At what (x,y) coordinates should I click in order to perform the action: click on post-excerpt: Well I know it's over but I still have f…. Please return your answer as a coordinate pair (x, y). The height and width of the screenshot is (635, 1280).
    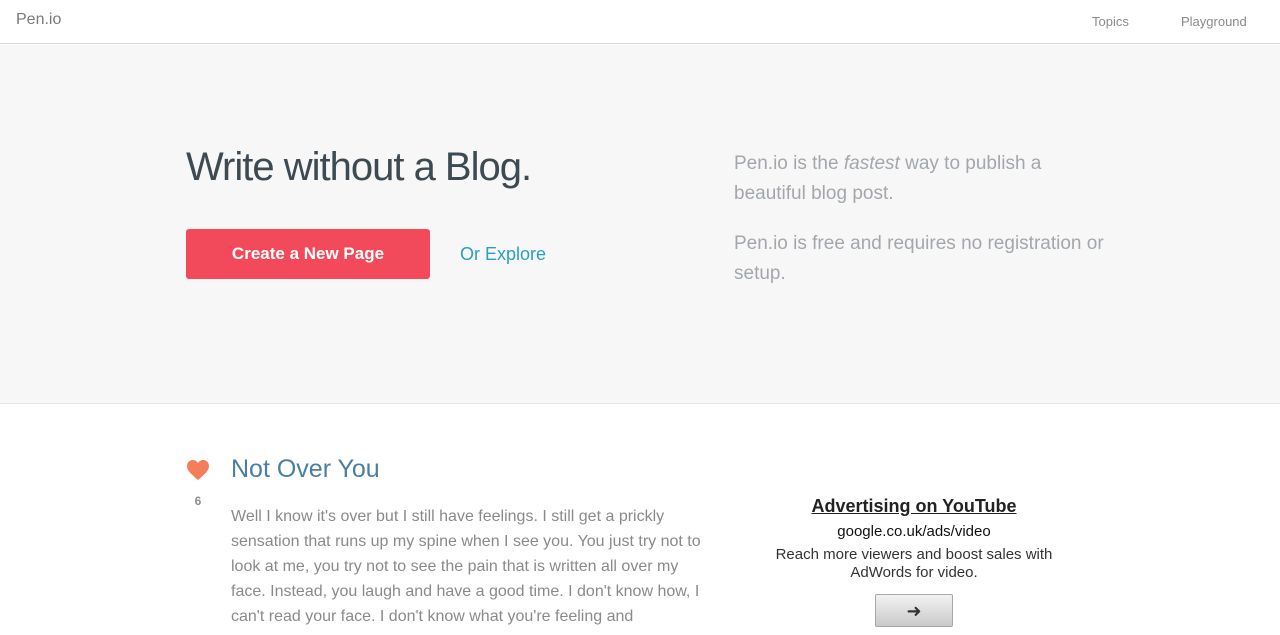
    Looking at the image, I should click on (466, 566).